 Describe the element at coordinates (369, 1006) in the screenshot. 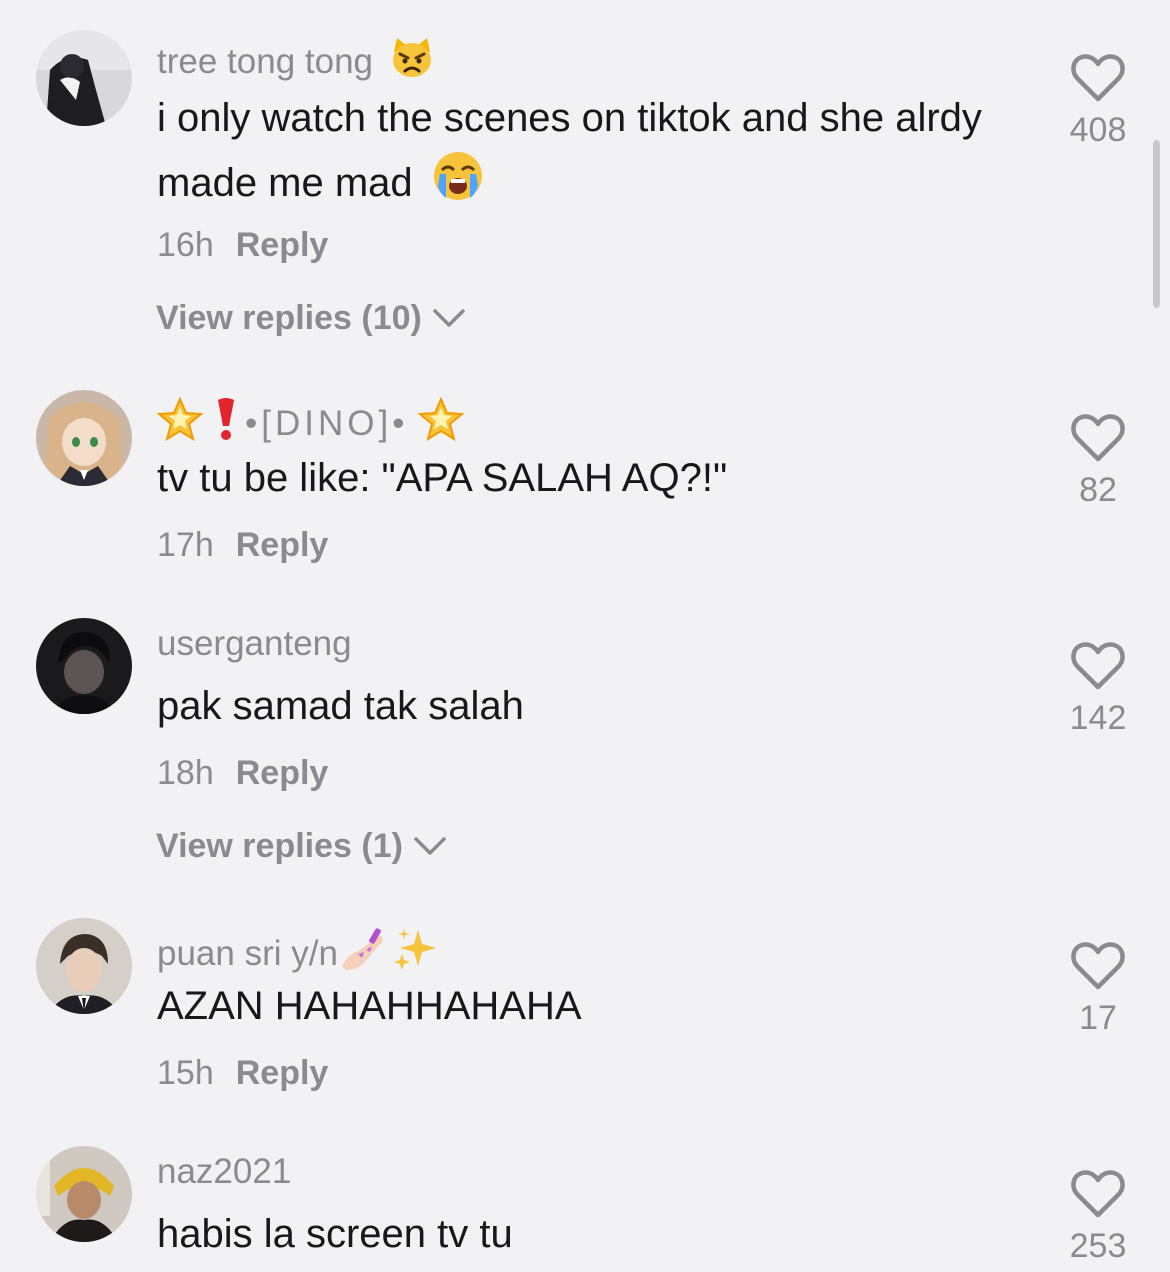

I see `comment-text: AZAN HAHAHHAHAHA` at that location.